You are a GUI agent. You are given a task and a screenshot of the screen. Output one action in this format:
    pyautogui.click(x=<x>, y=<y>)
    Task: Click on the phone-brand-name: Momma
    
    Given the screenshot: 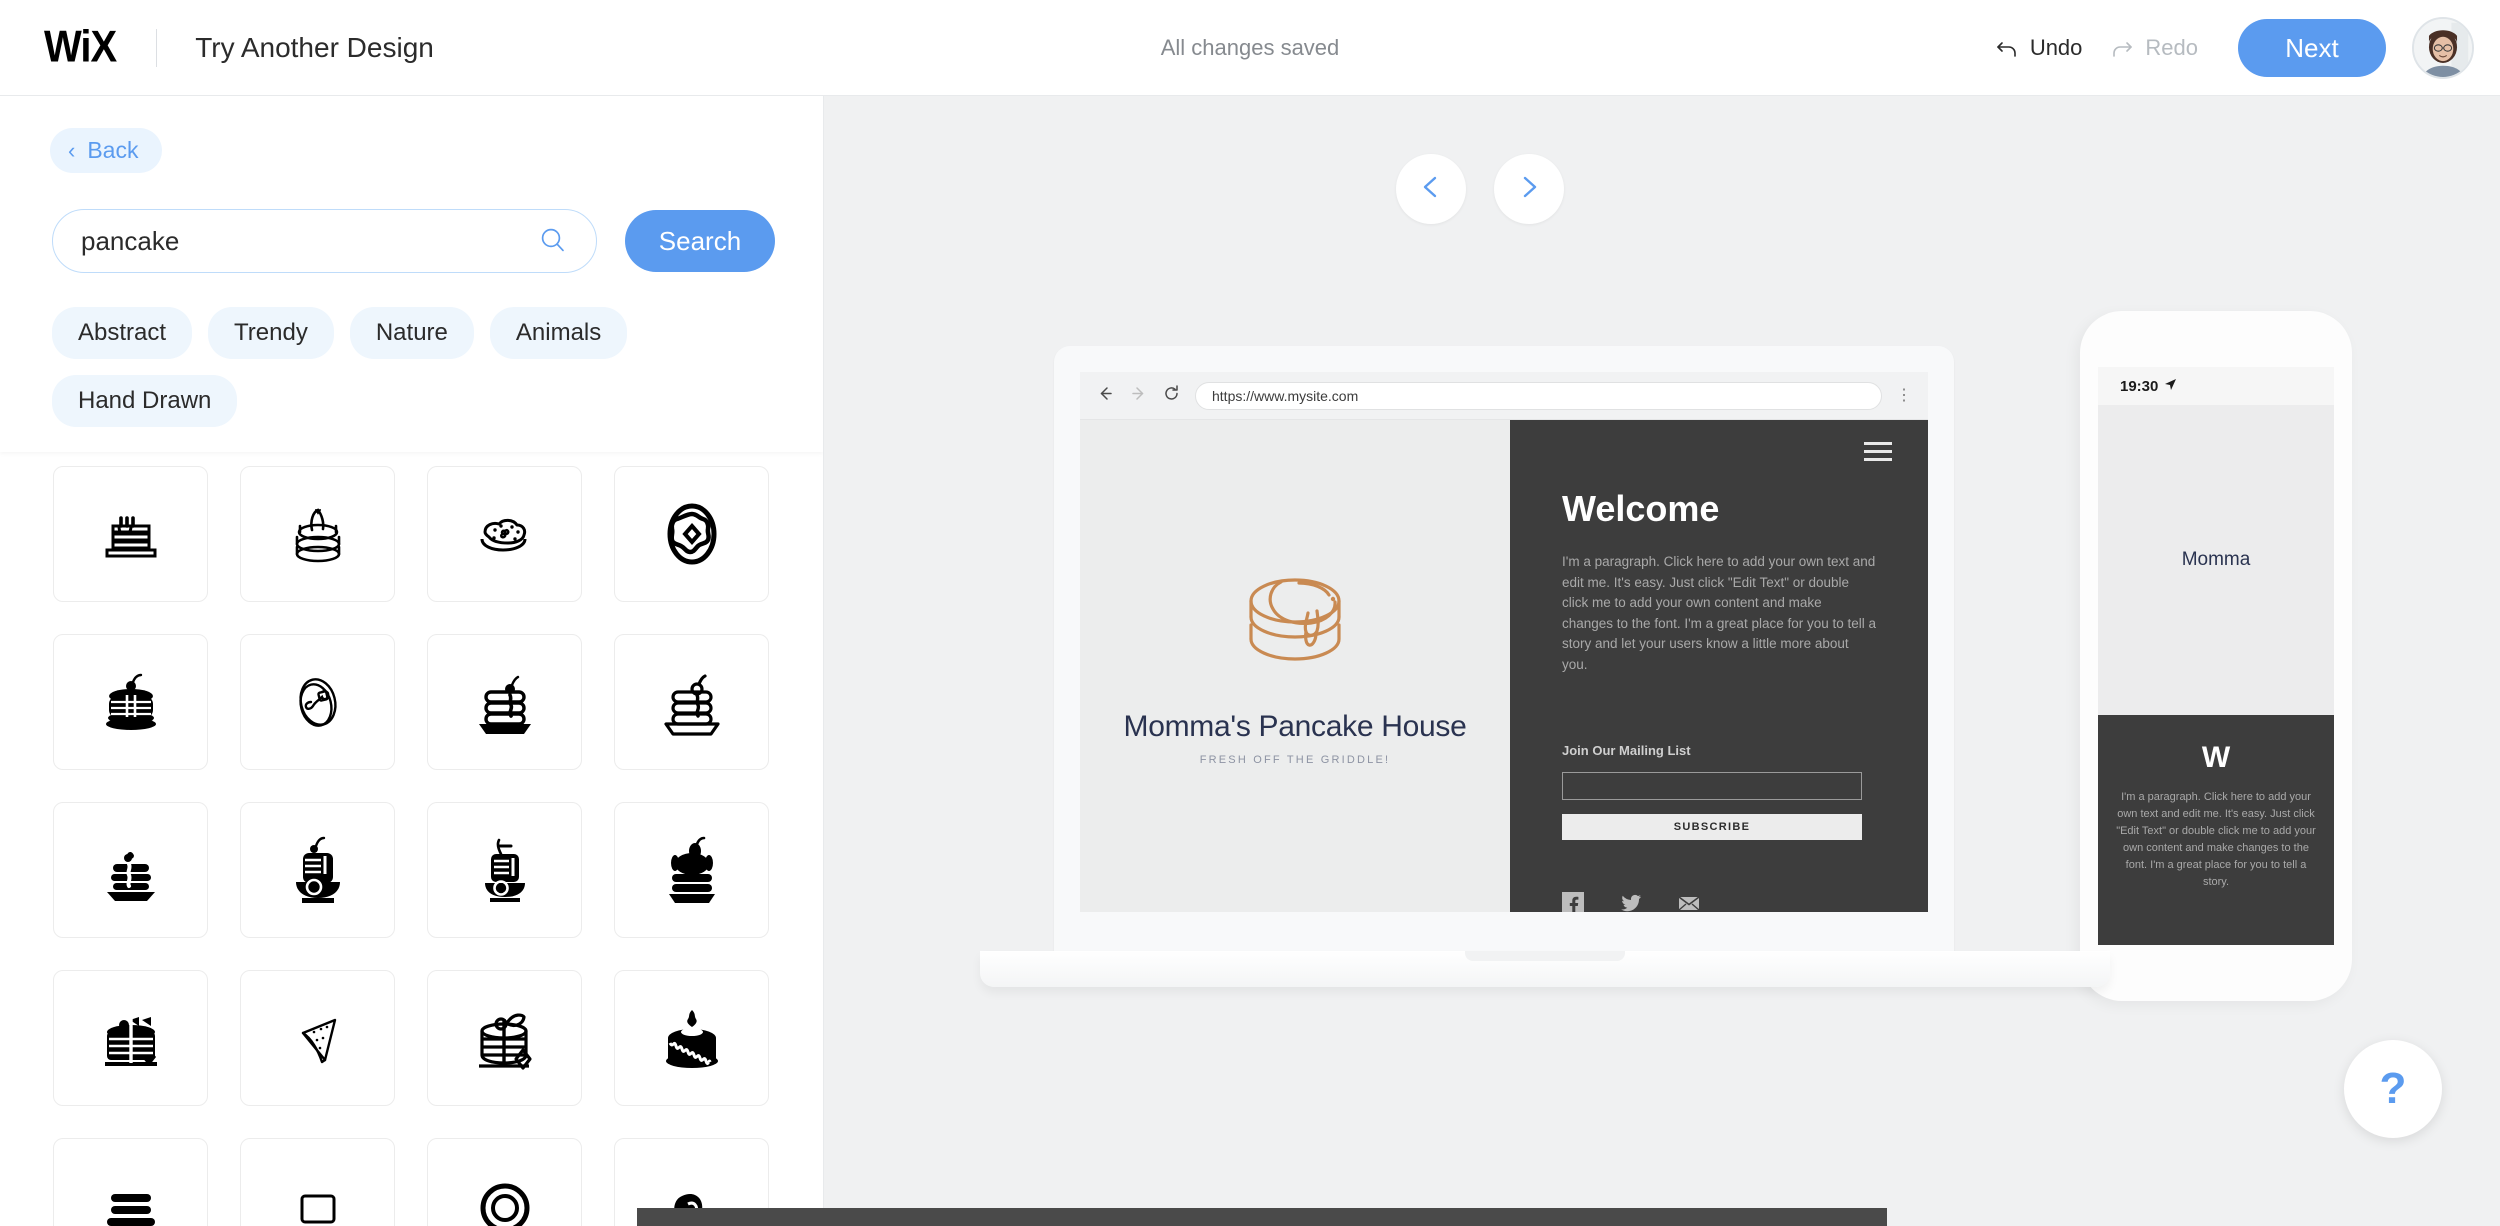 What is the action you would take?
    pyautogui.click(x=2216, y=559)
    